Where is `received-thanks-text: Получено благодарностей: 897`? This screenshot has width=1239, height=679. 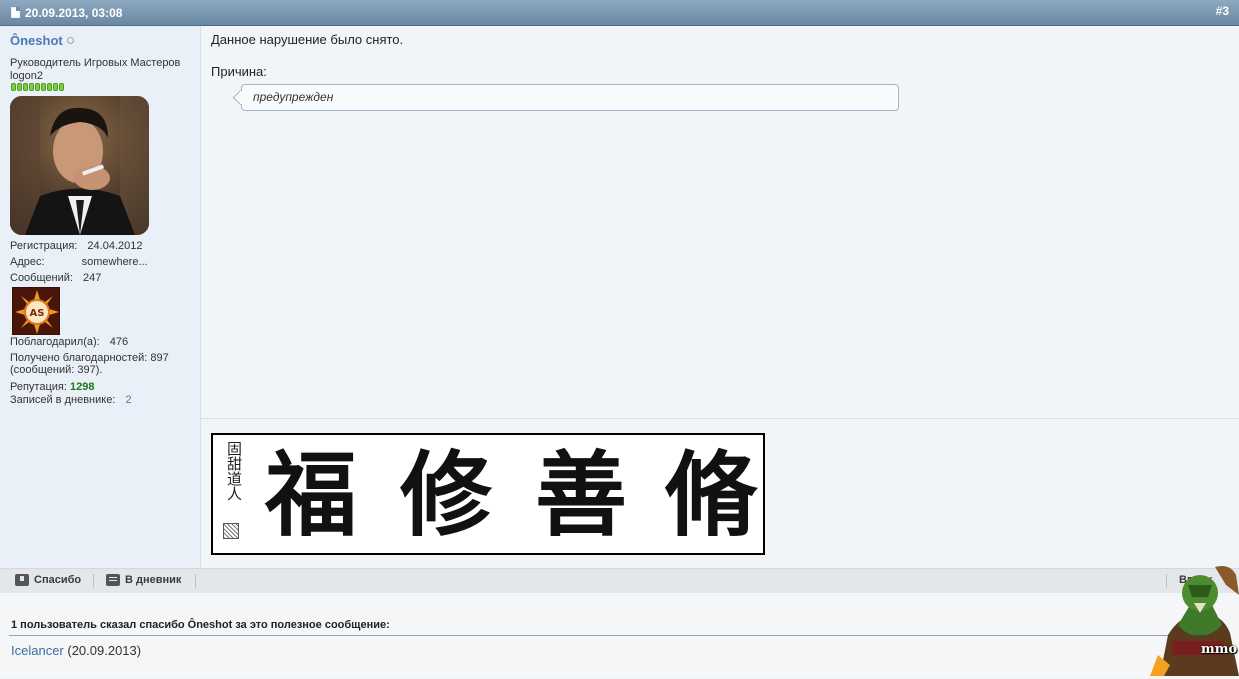 received-thanks-text: Получено благодарностей: 897 is located at coordinates (89, 358).